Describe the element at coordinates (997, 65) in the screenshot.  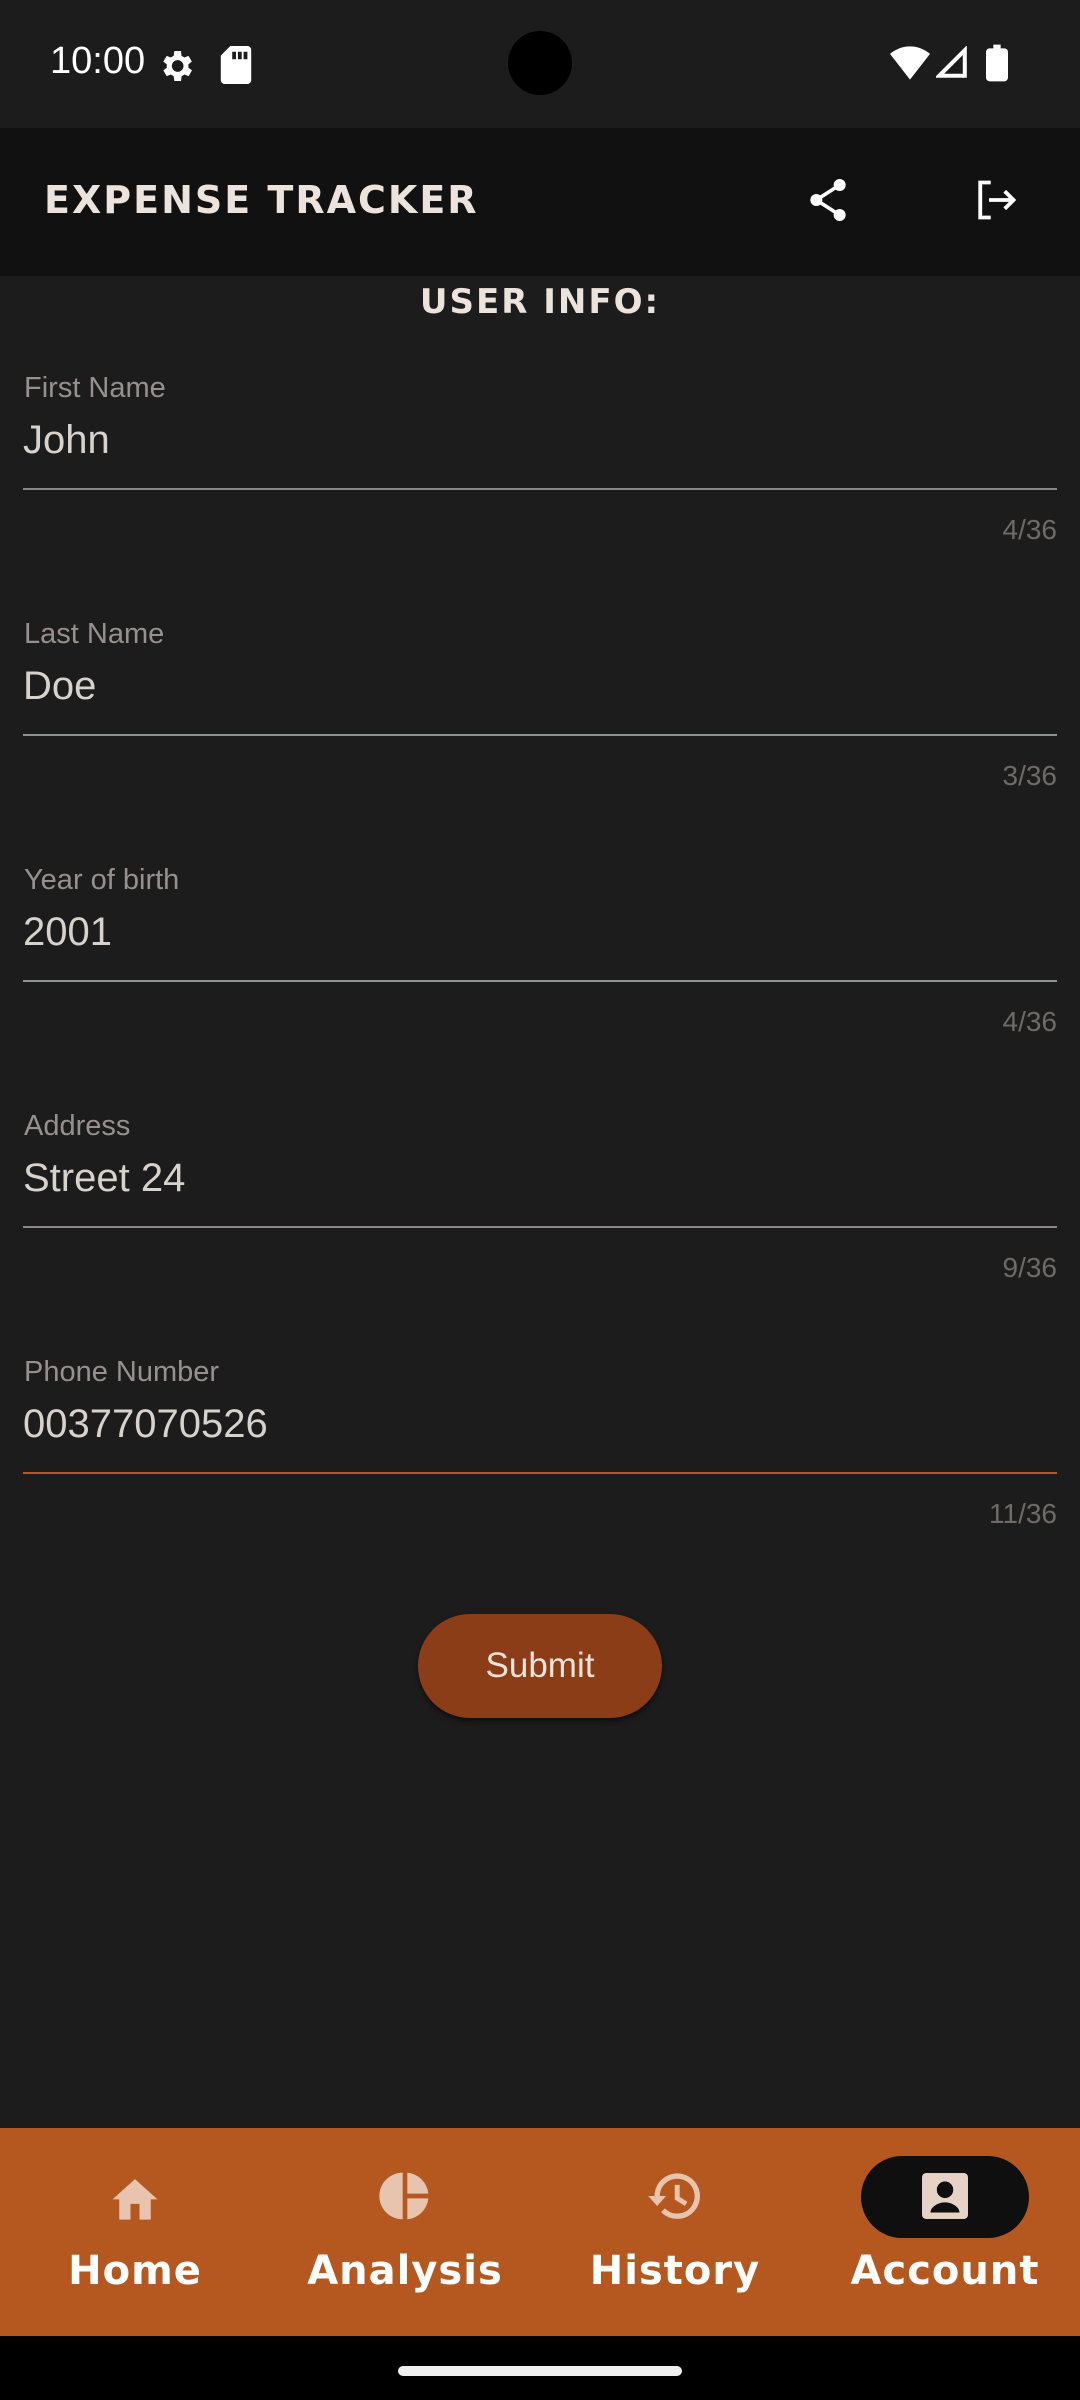
I see `battery-icon` at that location.